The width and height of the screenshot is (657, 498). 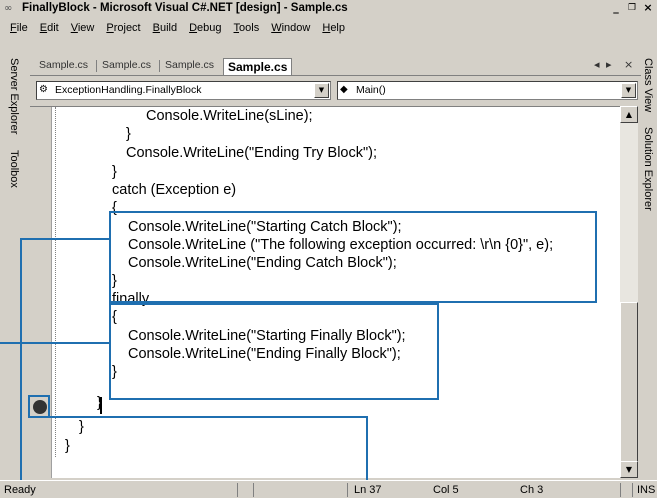 I want to click on menu-view: View, so click(x=83, y=28).